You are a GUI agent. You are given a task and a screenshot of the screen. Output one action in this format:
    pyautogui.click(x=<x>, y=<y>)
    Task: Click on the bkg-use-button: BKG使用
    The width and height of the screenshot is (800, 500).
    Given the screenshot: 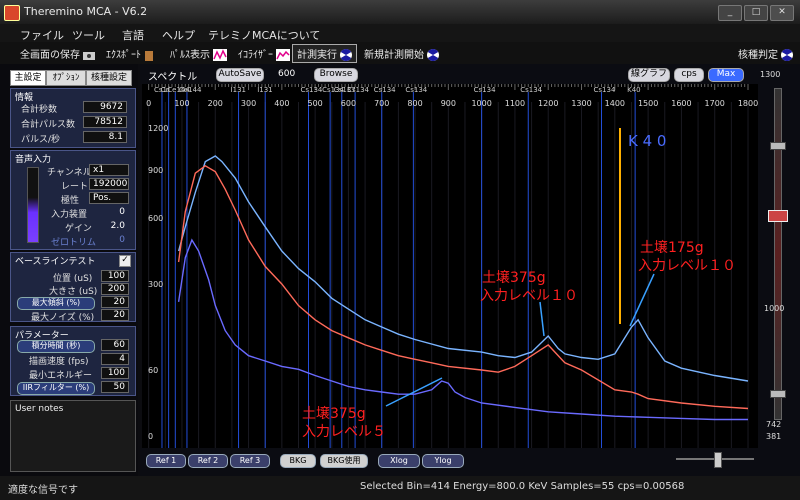 What is the action you would take?
    pyautogui.click(x=344, y=461)
    